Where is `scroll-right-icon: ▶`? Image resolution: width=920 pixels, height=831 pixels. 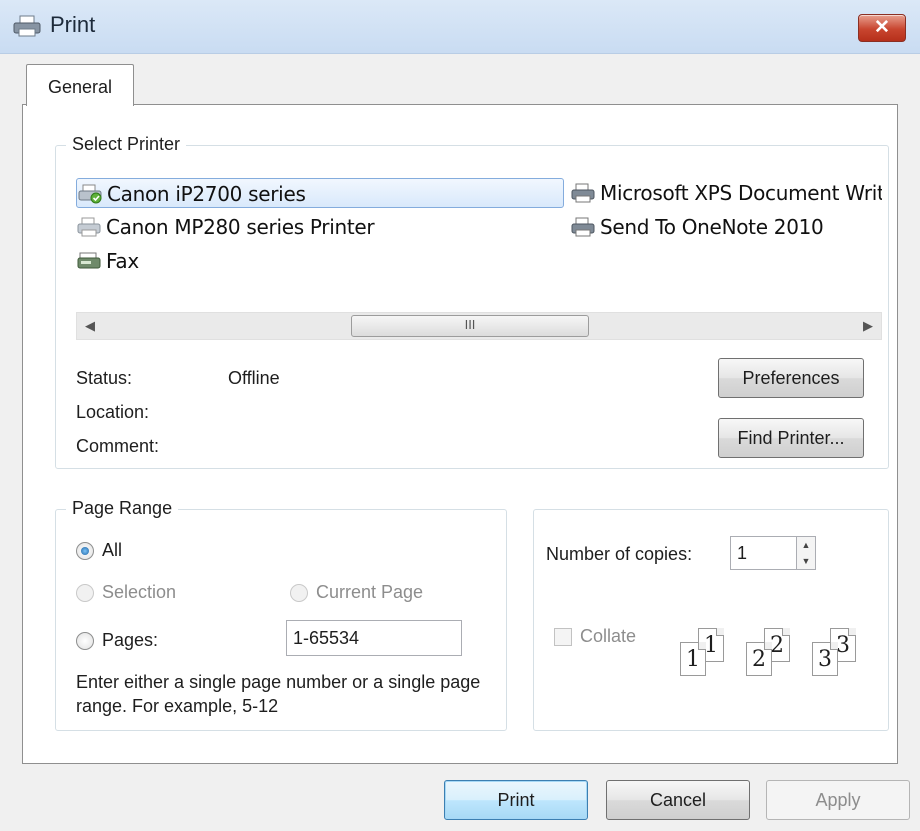
scroll-right-icon: ▶ is located at coordinates (868, 326).